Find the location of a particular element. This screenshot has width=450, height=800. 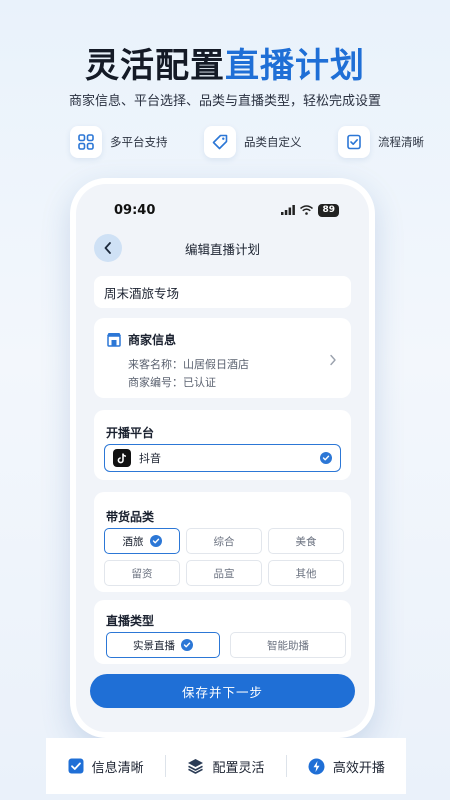

plan-name-input is located at coordinates (222, 292).